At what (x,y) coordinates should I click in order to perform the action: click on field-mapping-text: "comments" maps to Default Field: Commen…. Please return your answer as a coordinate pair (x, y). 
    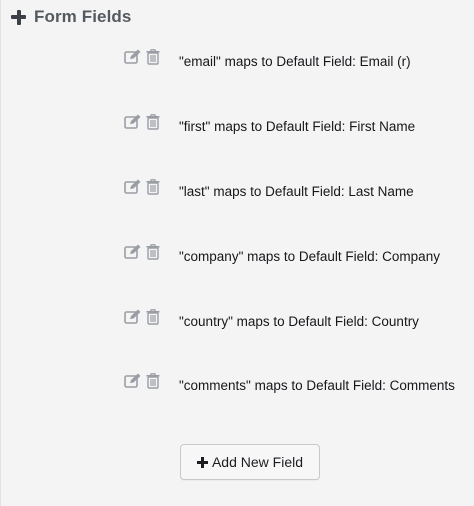
    Looking at the image, I should click on (317, 385).